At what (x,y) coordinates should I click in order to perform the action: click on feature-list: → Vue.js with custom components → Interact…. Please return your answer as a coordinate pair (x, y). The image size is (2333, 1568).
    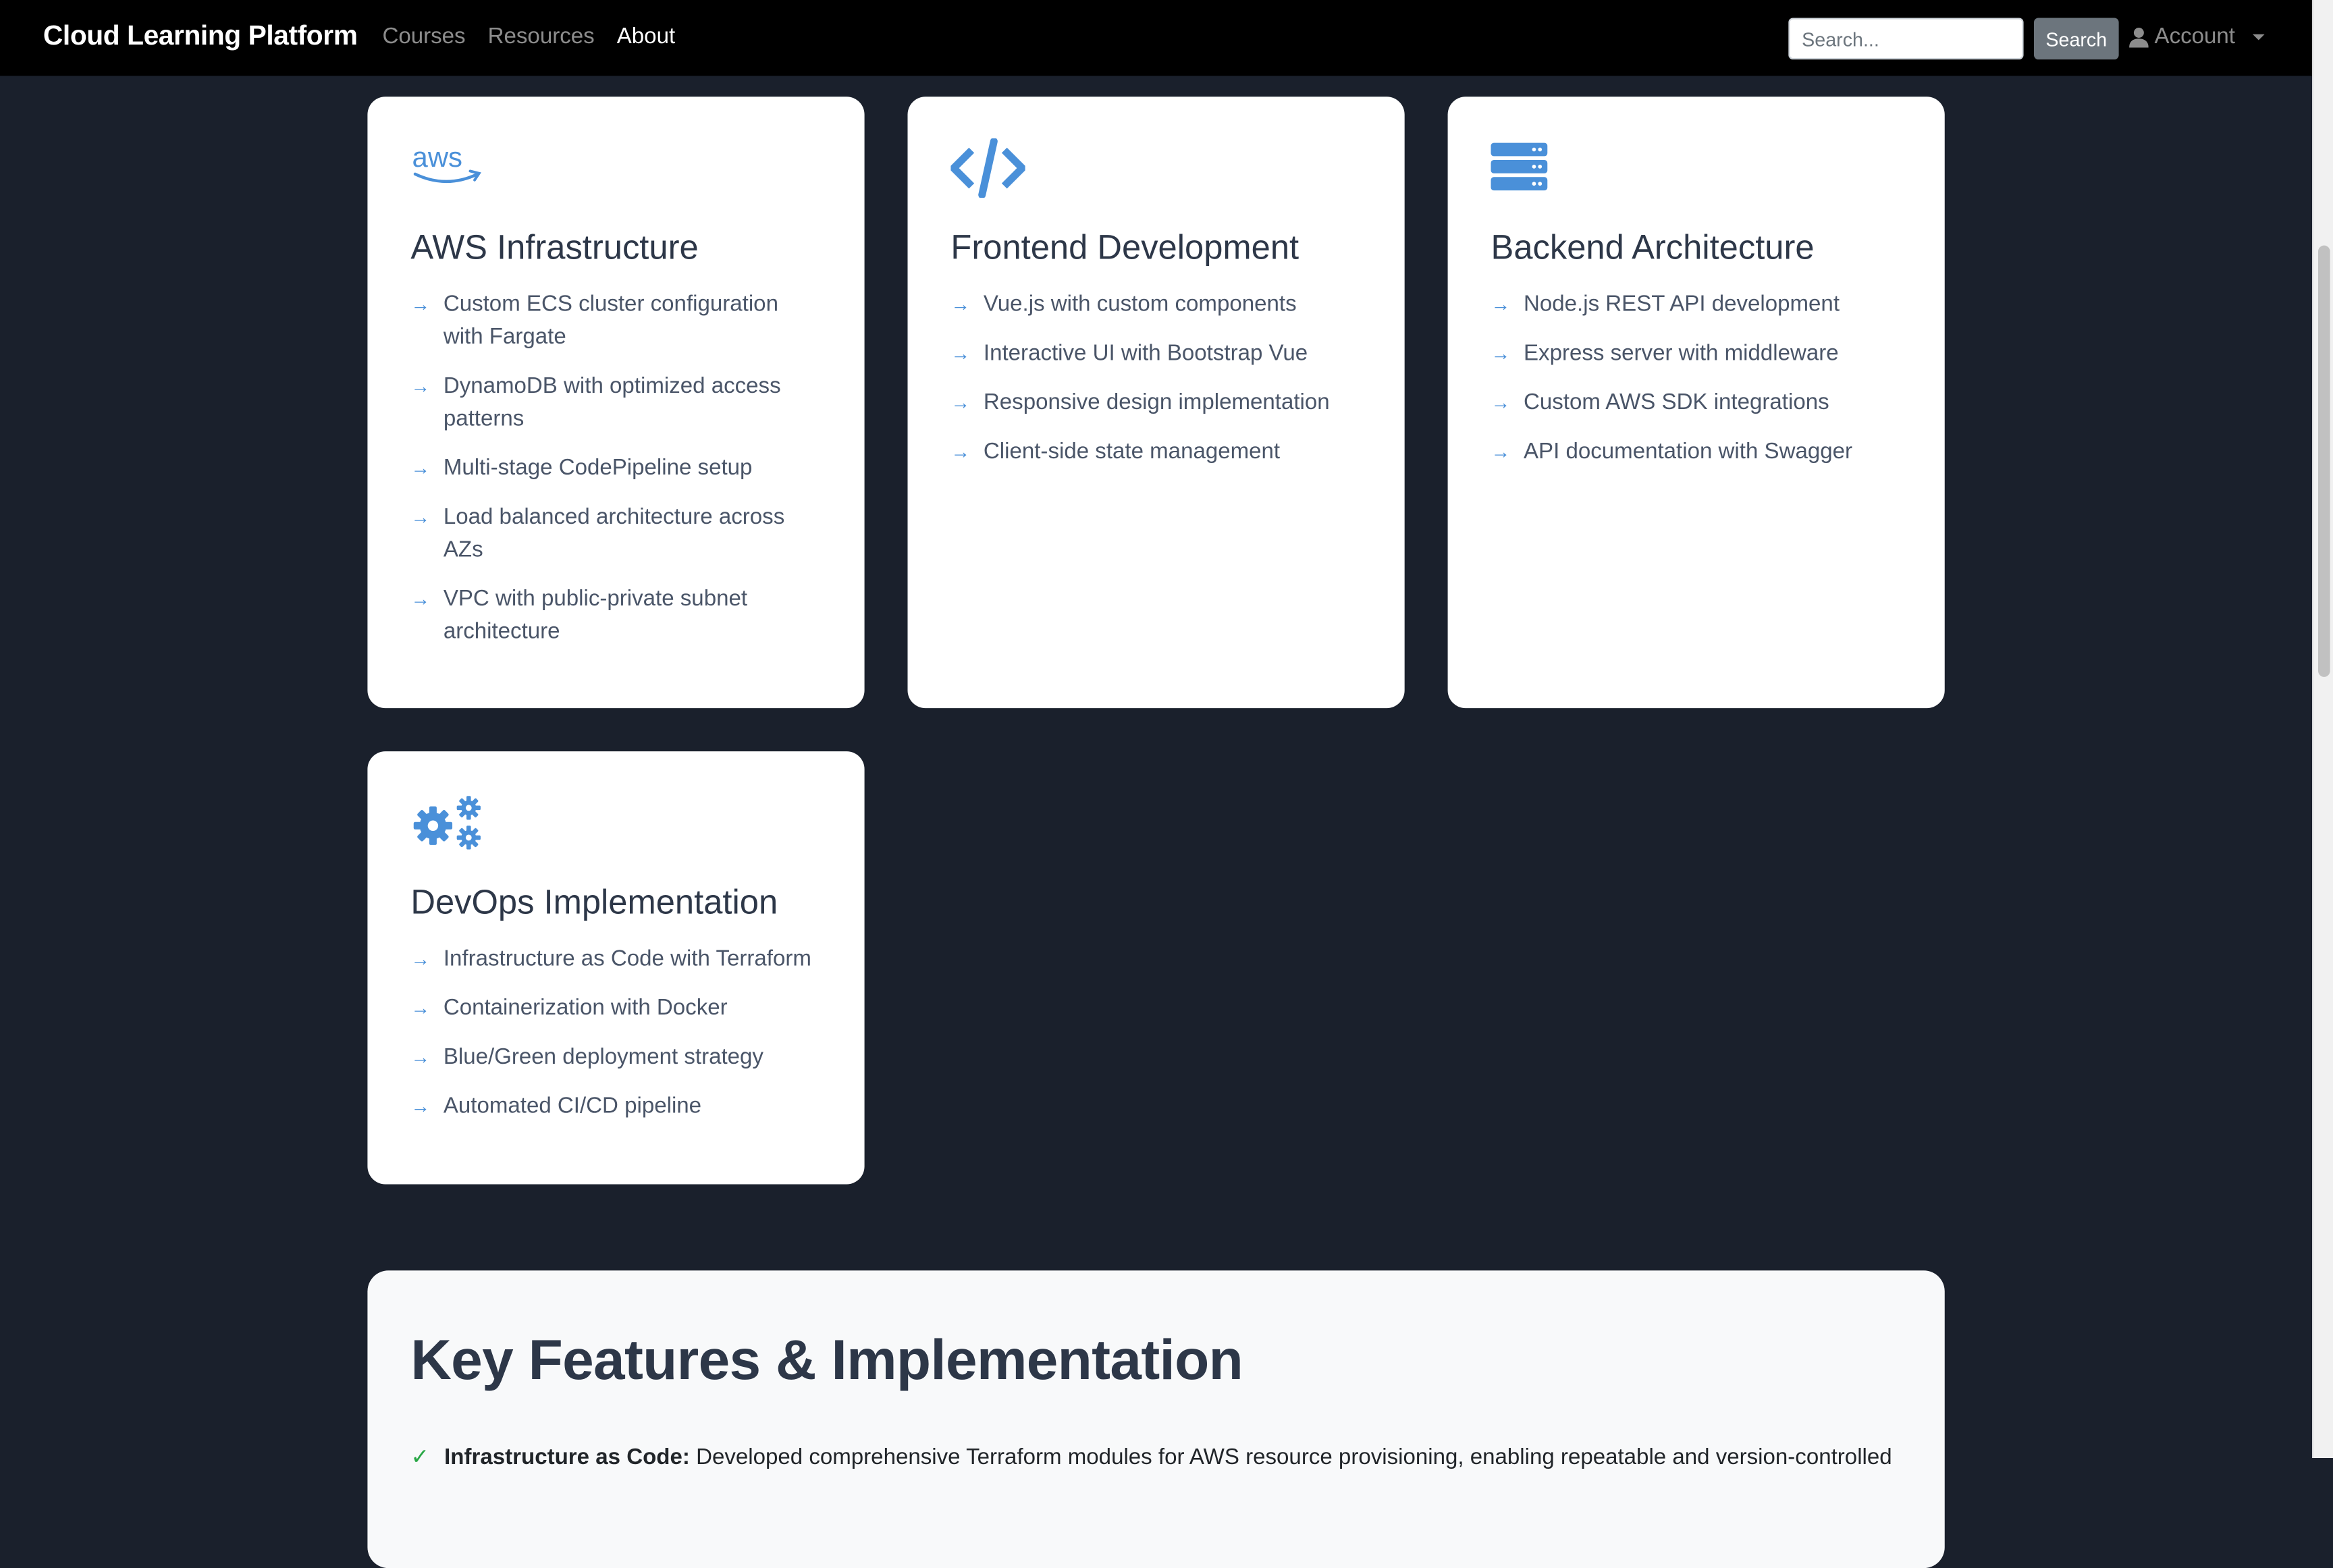
    Looking at the image, I should click on (1155, 379).